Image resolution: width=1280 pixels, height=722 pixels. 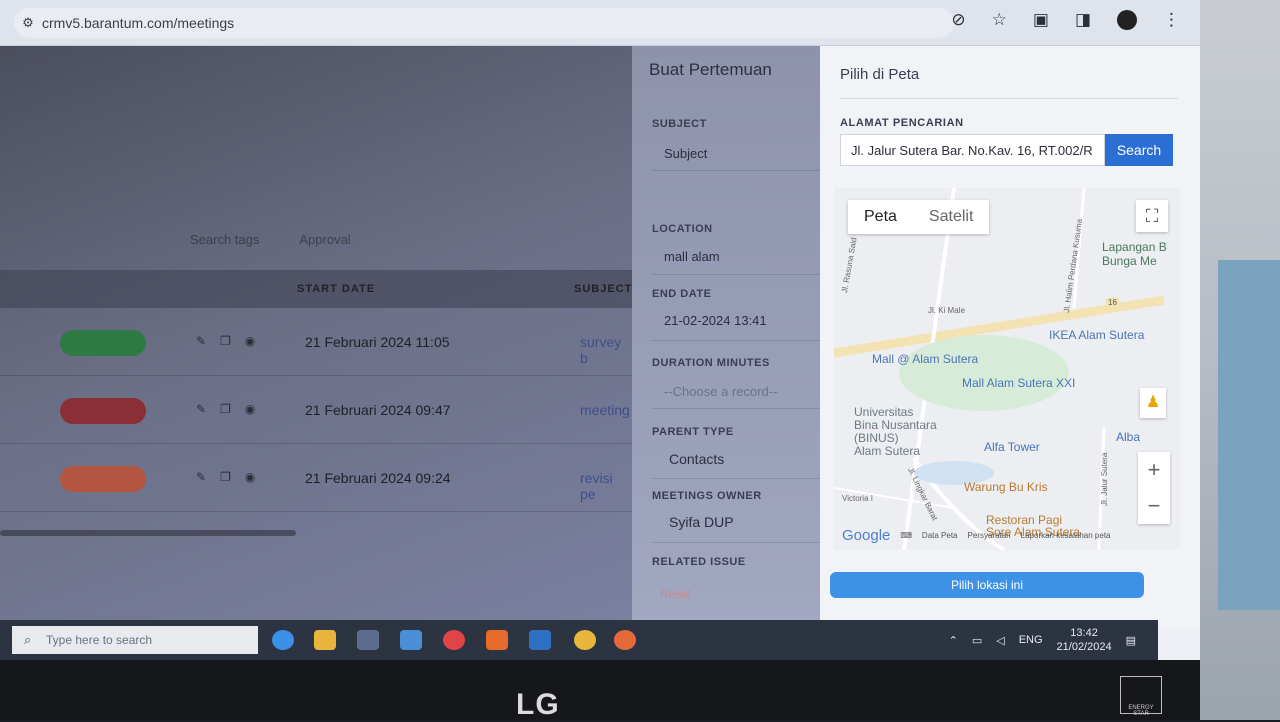 I want to click on table-row: ✎ ❐ ◉ 21 Februari 2024 11:05 survey b, so click(x=316, y=342).